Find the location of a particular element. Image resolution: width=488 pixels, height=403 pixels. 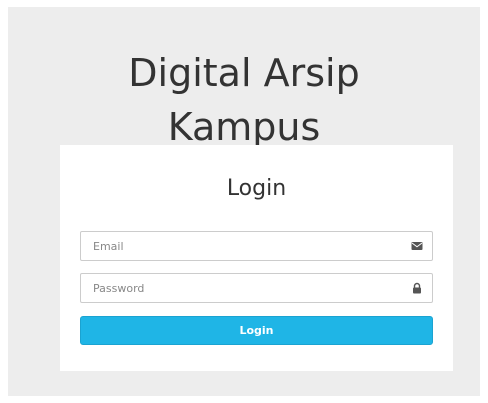

password-field is located at coordinates (256, 288).